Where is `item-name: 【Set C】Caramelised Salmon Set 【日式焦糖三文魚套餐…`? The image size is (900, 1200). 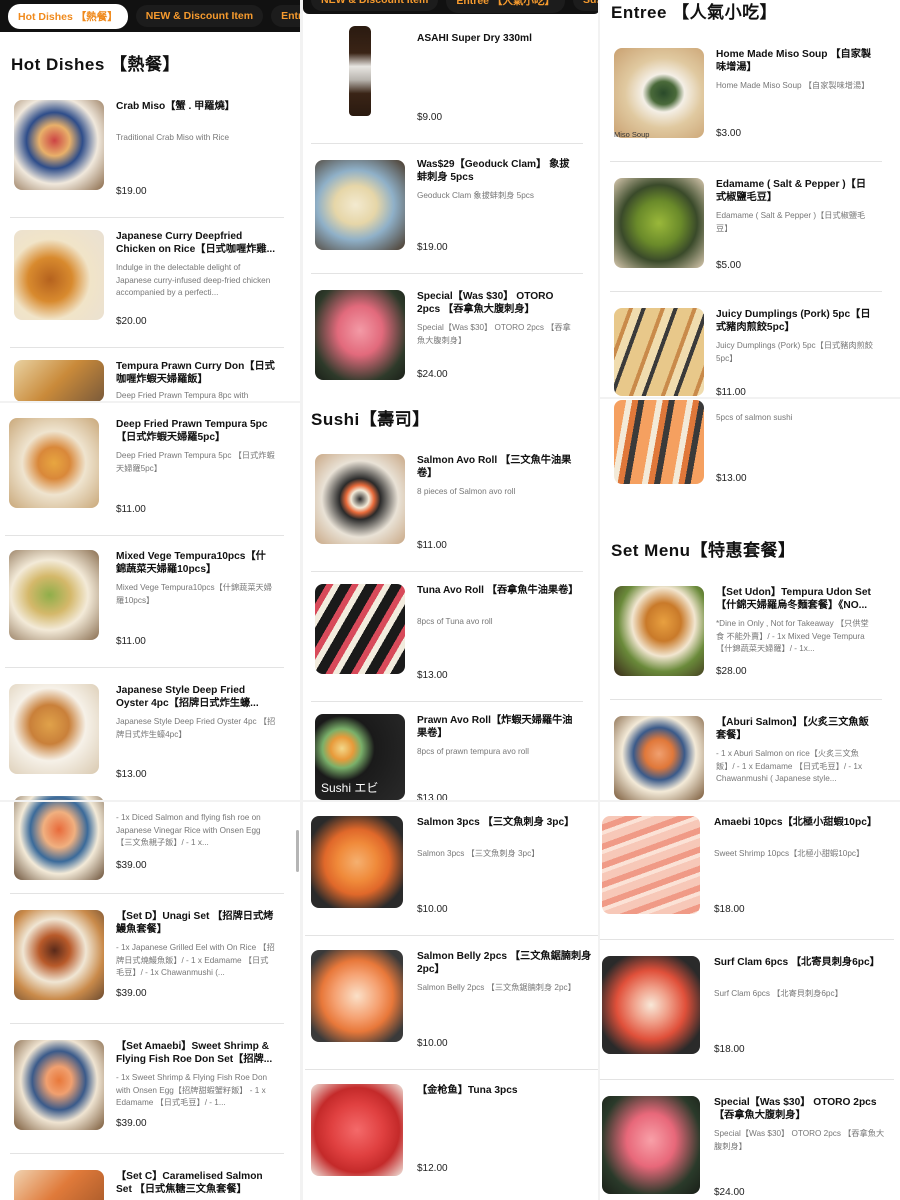 item-name: 【Set C】Caramelised Salmon Set 【日式焦糖三文魚套餐… is located at coordinates (189, 1183).